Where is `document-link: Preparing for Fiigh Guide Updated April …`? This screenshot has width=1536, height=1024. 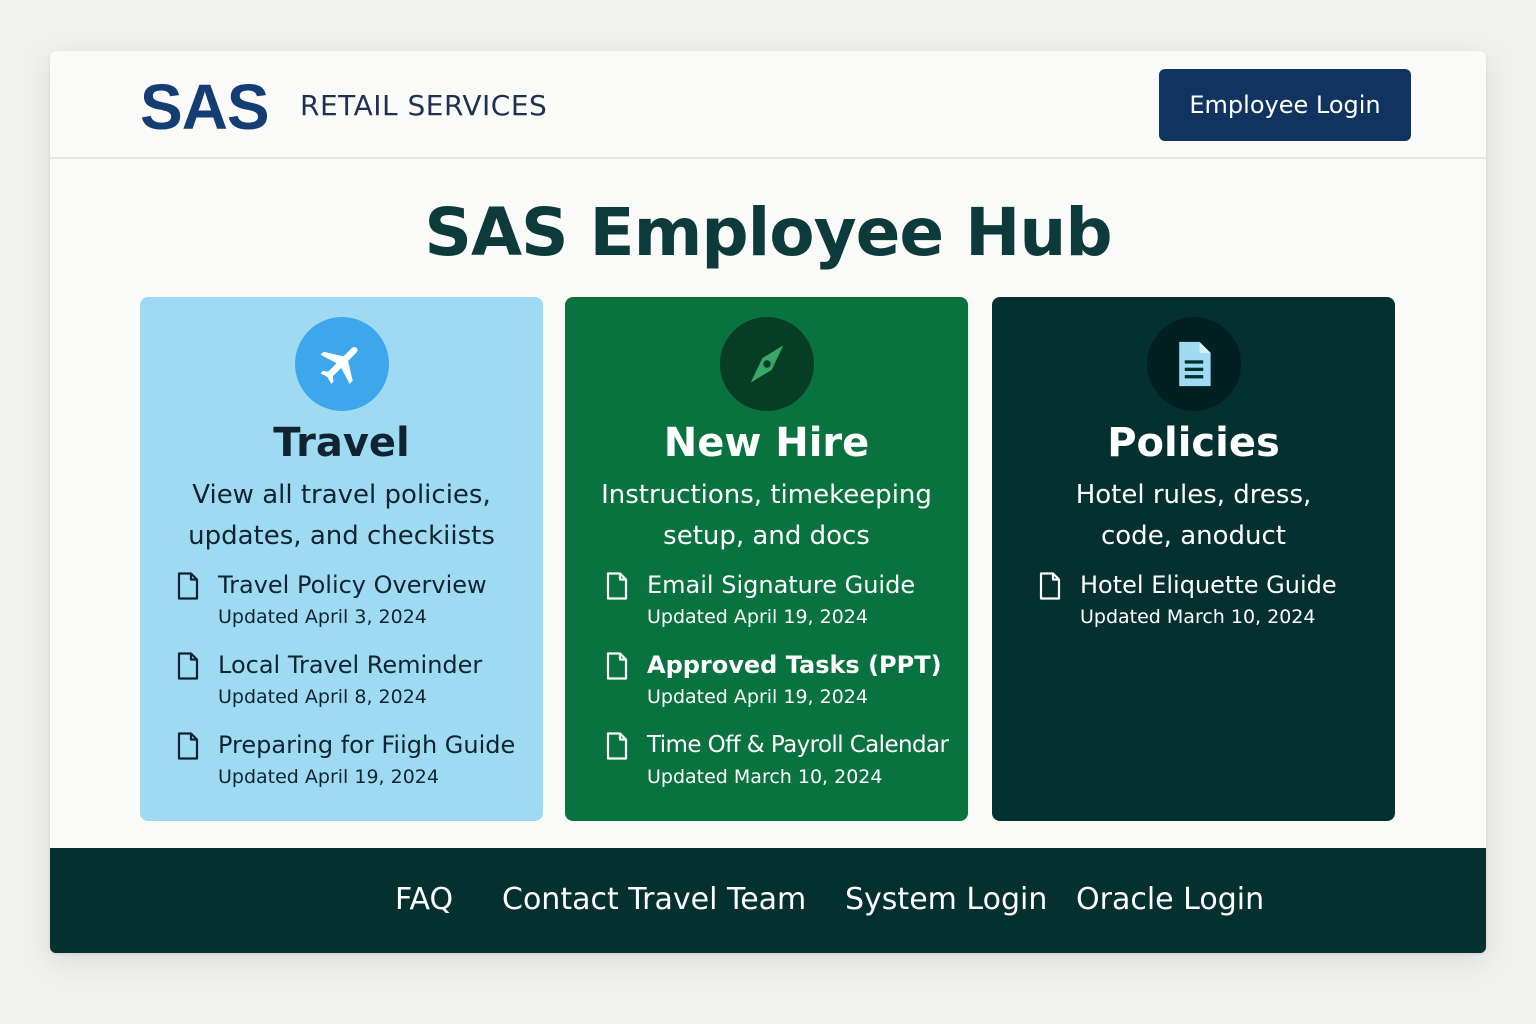 document-link: Preparing for Fiigh Guide Updated April … is located at coordinates (354, 769).